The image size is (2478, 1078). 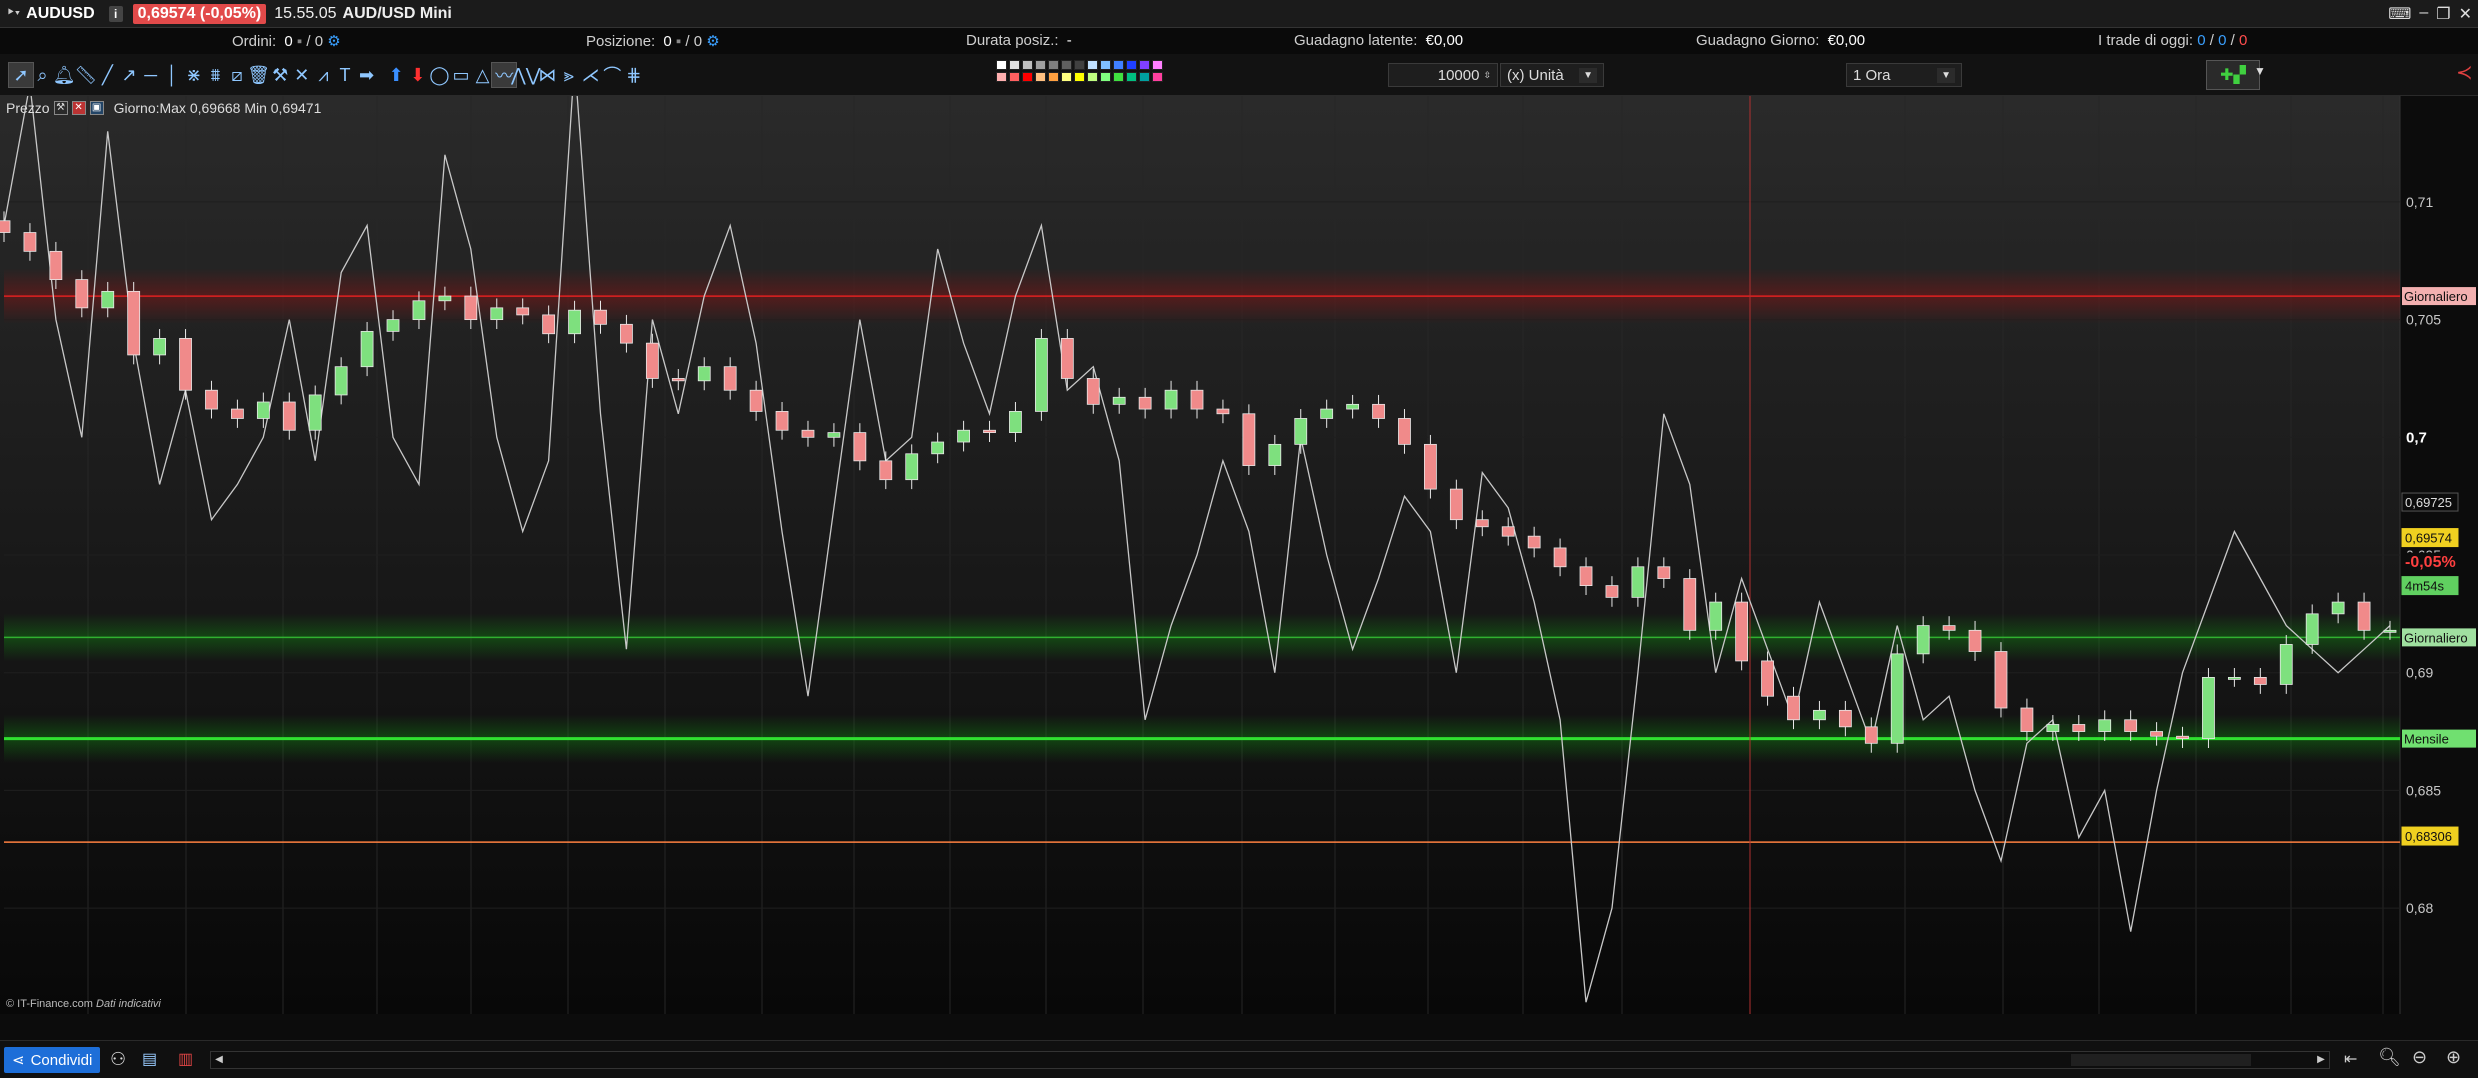 I want to click on chevron-down-icon: ▼, so click(x=2260, y=71).